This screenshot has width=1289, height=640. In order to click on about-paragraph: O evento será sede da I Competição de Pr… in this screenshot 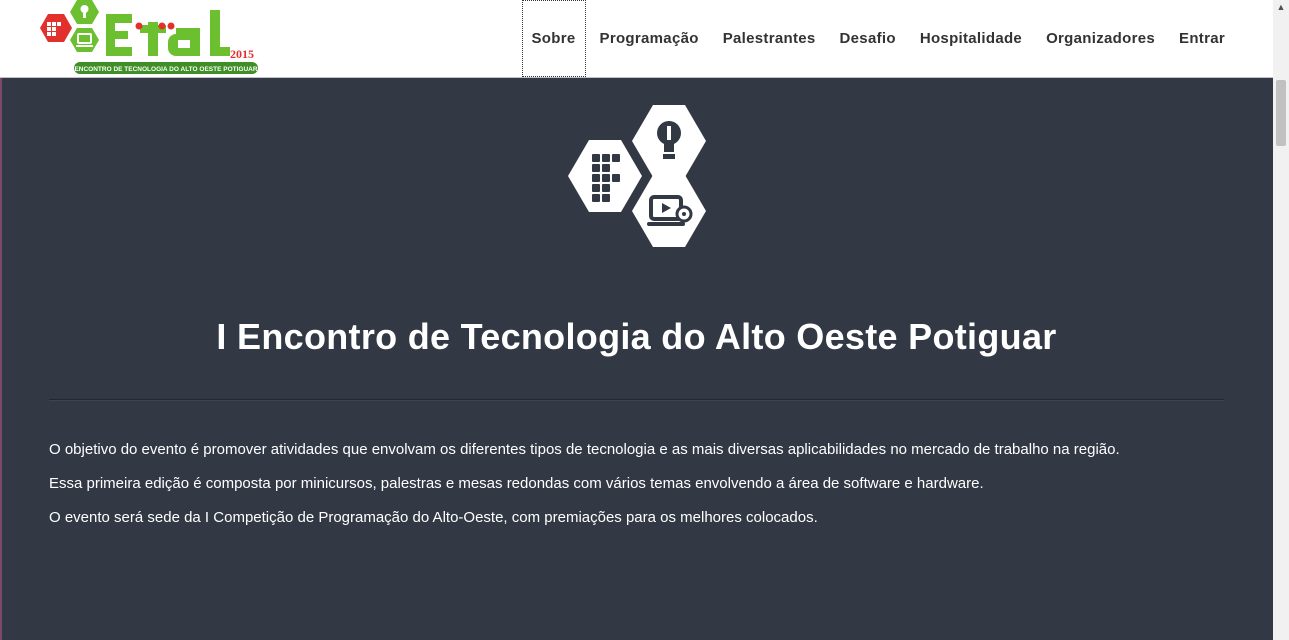, I will do `click(433, 517)`.